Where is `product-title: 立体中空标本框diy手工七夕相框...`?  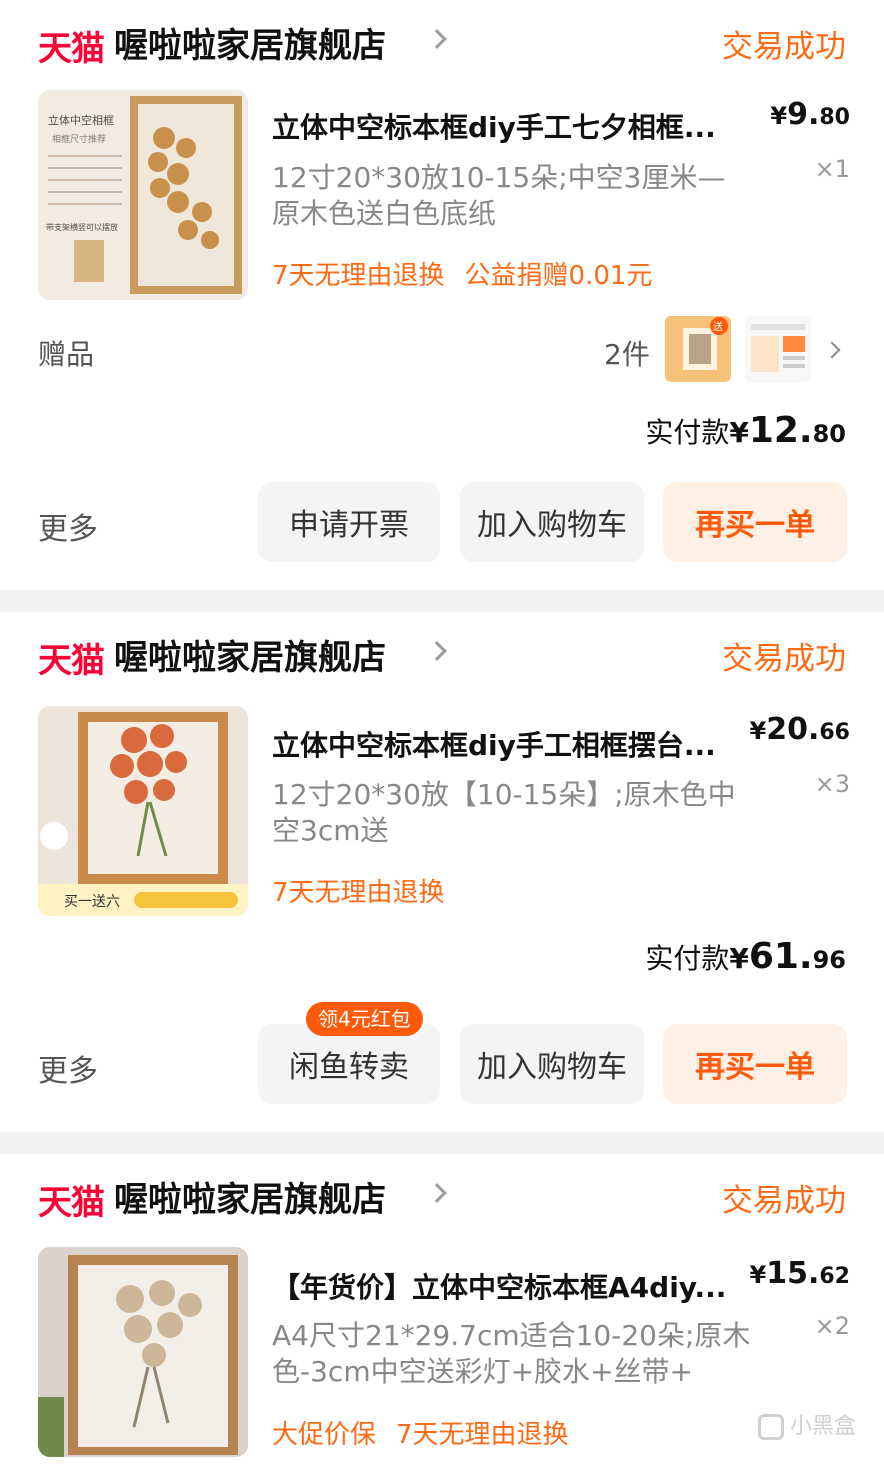 product-title: 立体中空标本框diy手工七夕相框... is located at coordinates (508, 126).